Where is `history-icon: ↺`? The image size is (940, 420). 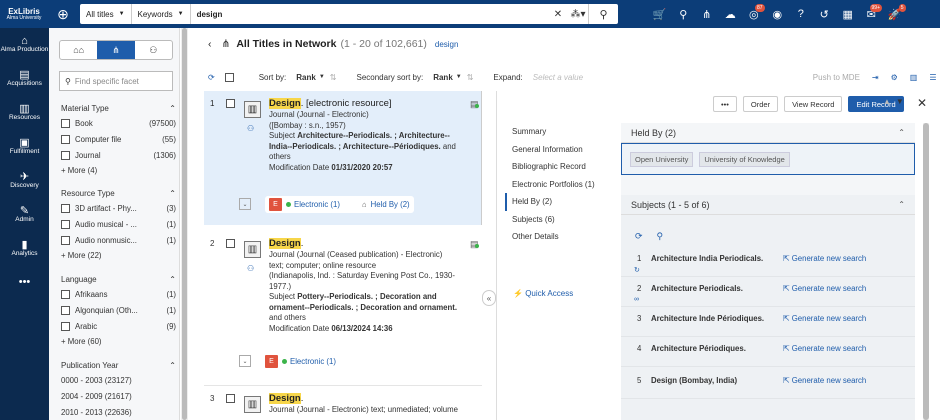 history-icon: ↺ is located at coordinates (825, 14).